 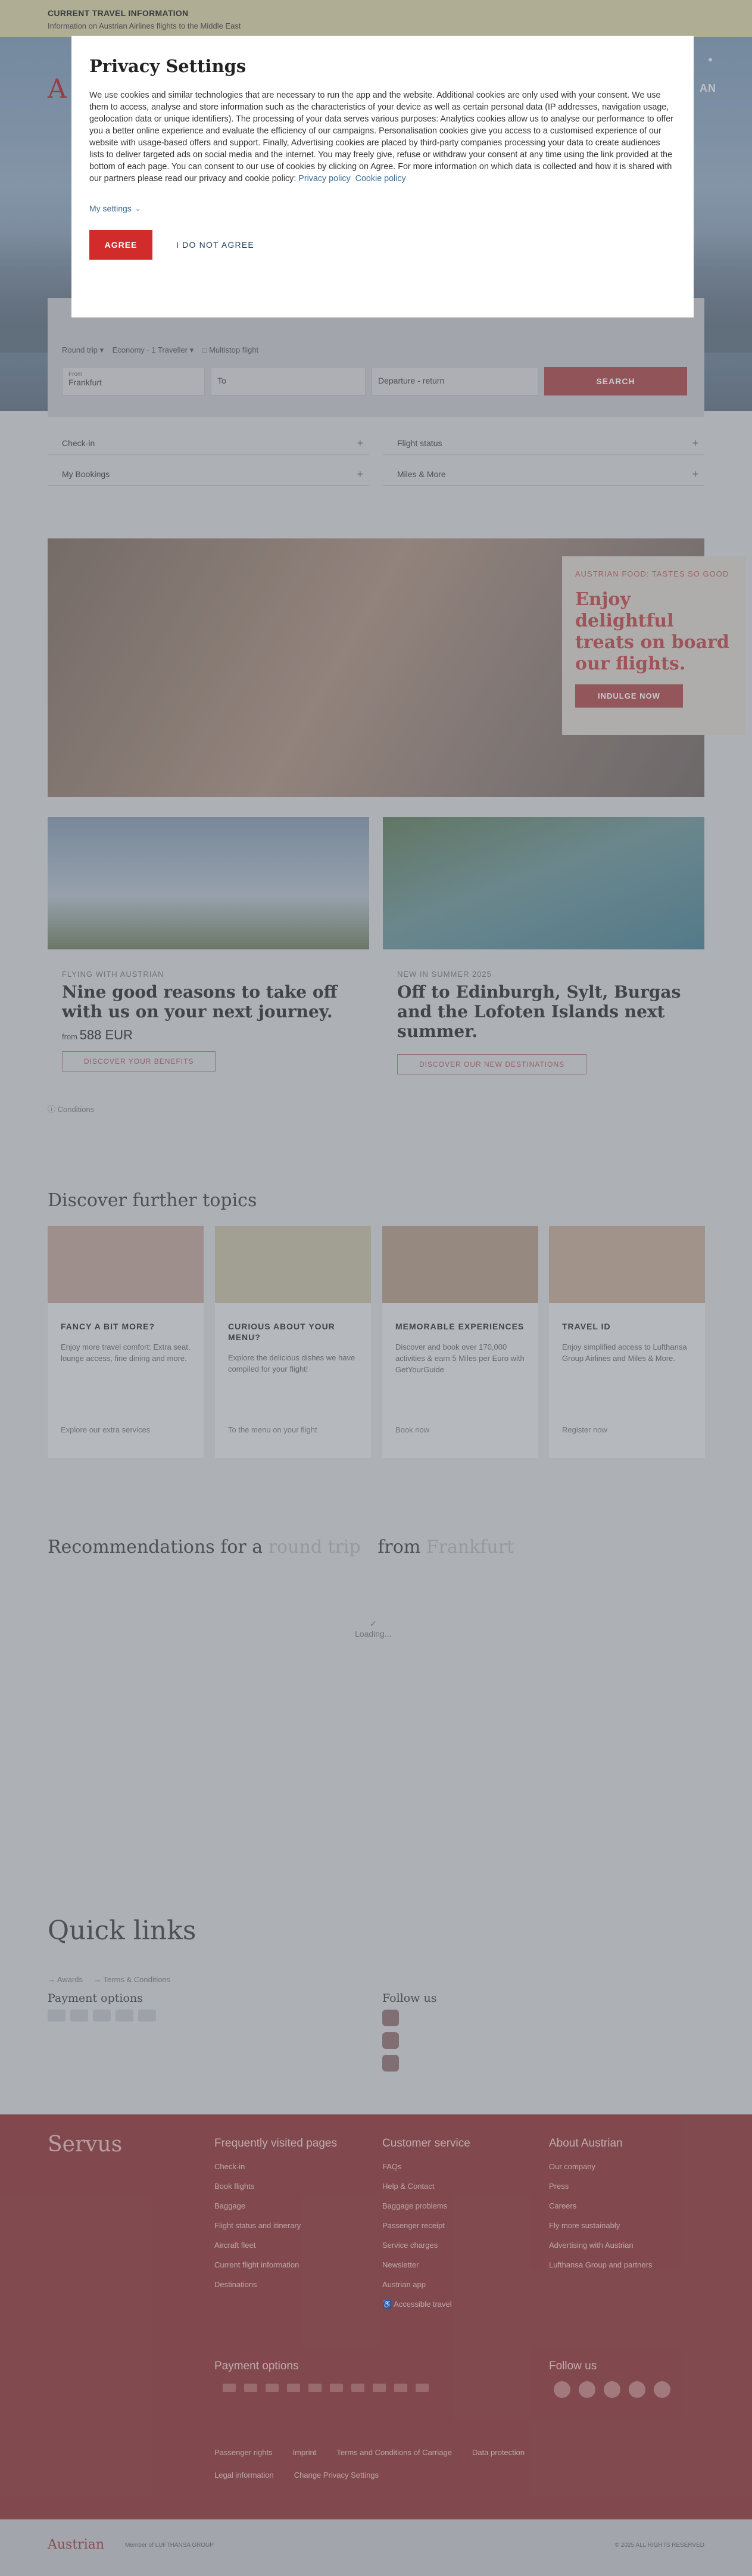 I want to click on agree-button: AGREE, so click(x=120, y=245).